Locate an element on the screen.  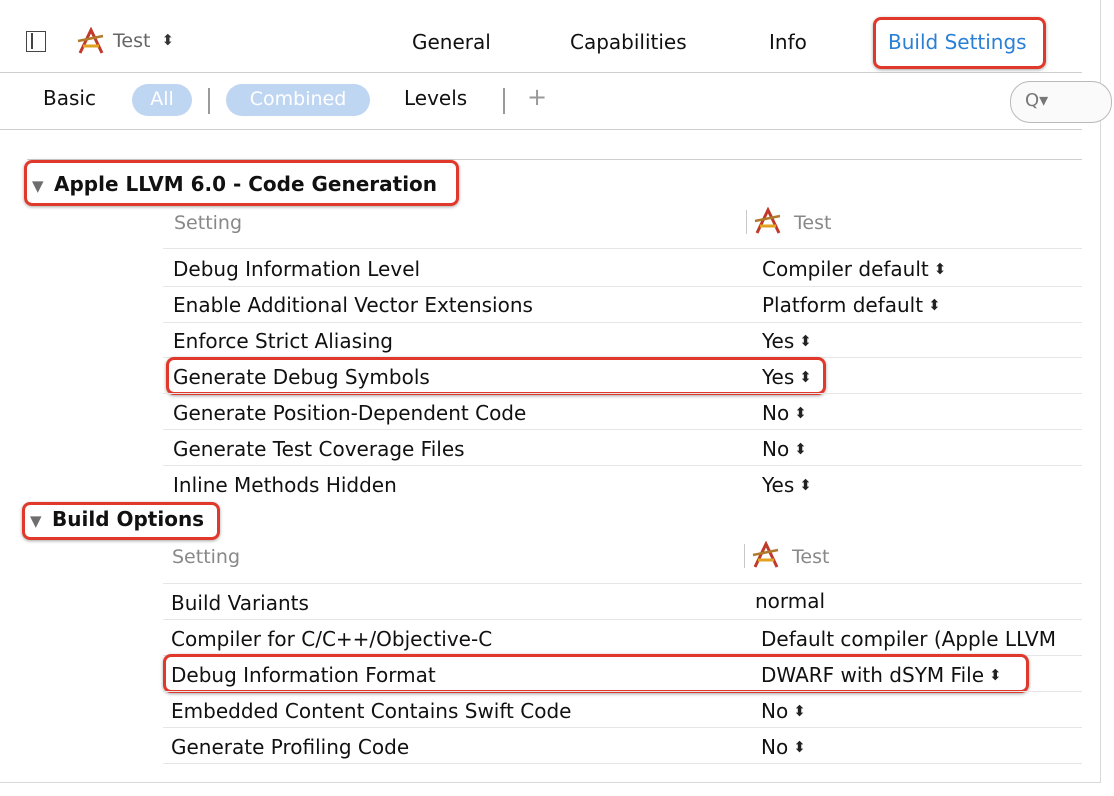
basic-filter-button: Basic is located at coordinates (69, 98).